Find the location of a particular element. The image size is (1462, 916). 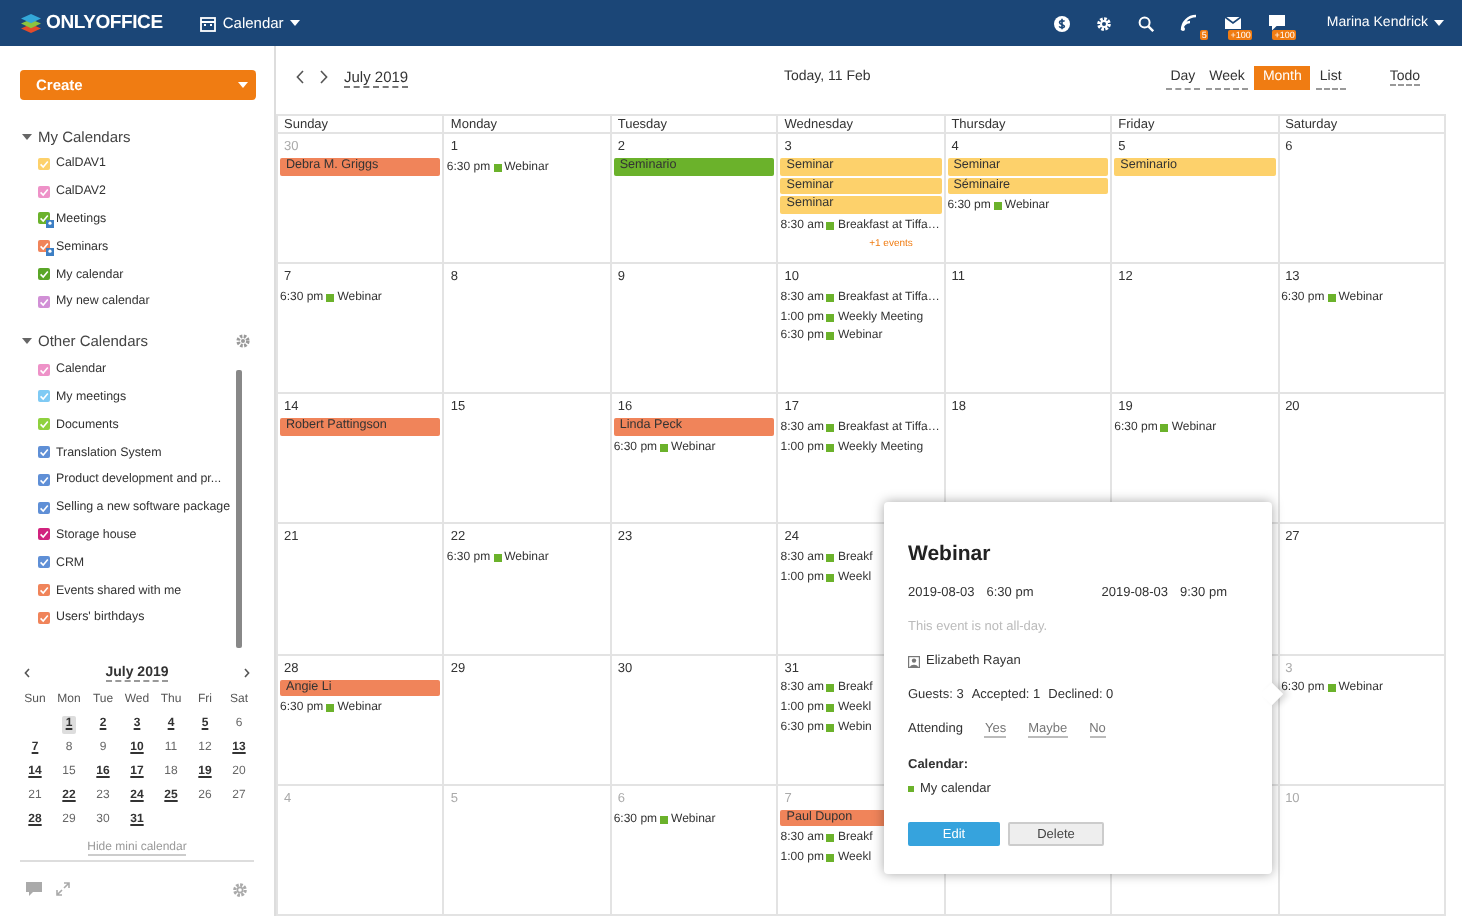

mail-icon is located at coordinates (1233, 23).